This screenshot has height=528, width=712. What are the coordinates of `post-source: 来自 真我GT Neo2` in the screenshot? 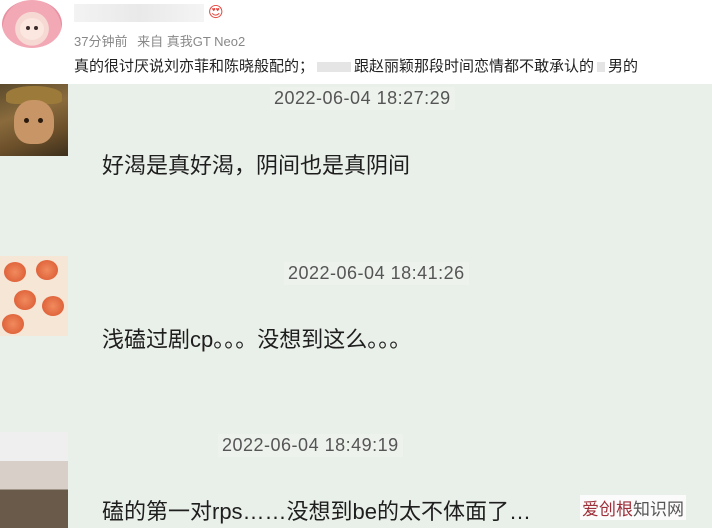 It's located at (191, 41).